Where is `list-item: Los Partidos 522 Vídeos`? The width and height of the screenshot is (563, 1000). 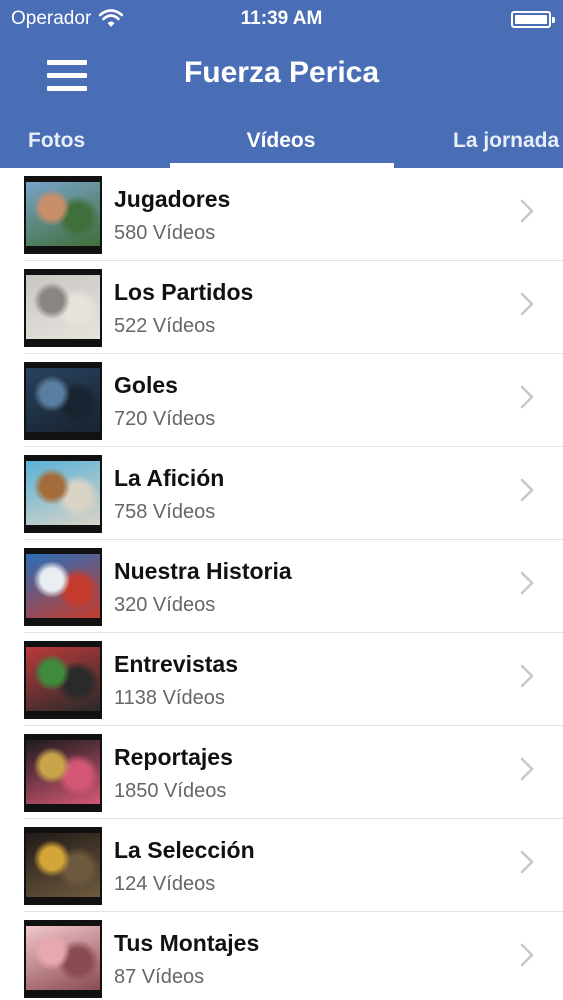
list-item: Los Partidos 522 Vídeos is located at coordinates (293, 307).